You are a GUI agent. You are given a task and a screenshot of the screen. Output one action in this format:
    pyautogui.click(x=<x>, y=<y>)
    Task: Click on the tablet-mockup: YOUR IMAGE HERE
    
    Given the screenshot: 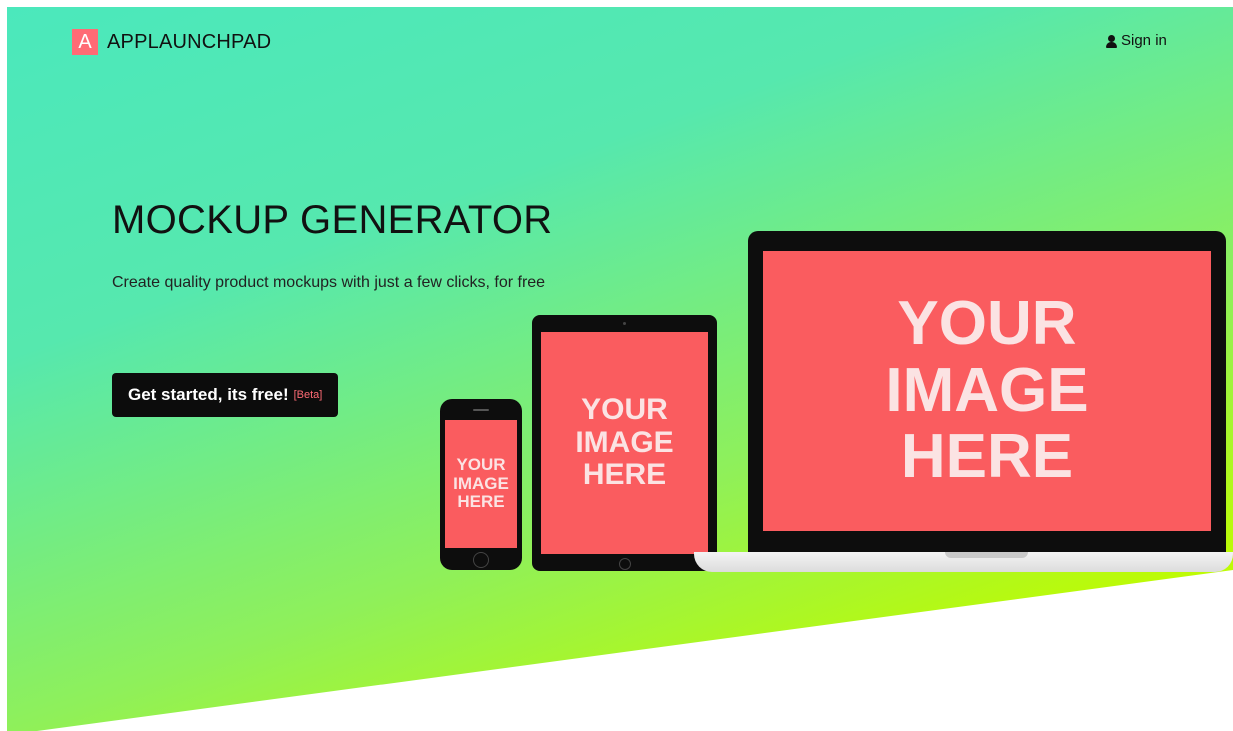 What is the action you would take?
    pyautogui.click(x=624, y=443)
    